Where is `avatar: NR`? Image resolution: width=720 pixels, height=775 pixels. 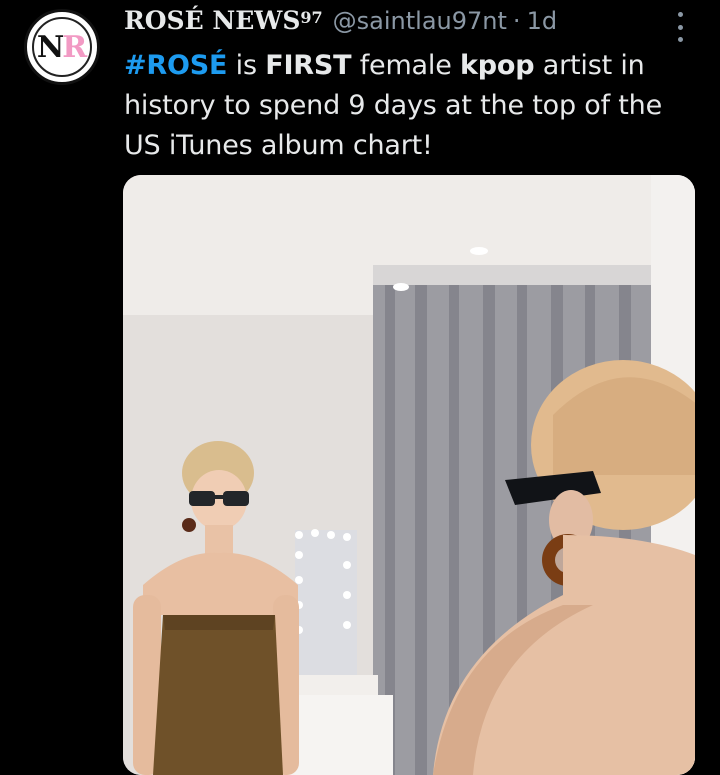
avatar: NR is located at coordinates (62, 47).